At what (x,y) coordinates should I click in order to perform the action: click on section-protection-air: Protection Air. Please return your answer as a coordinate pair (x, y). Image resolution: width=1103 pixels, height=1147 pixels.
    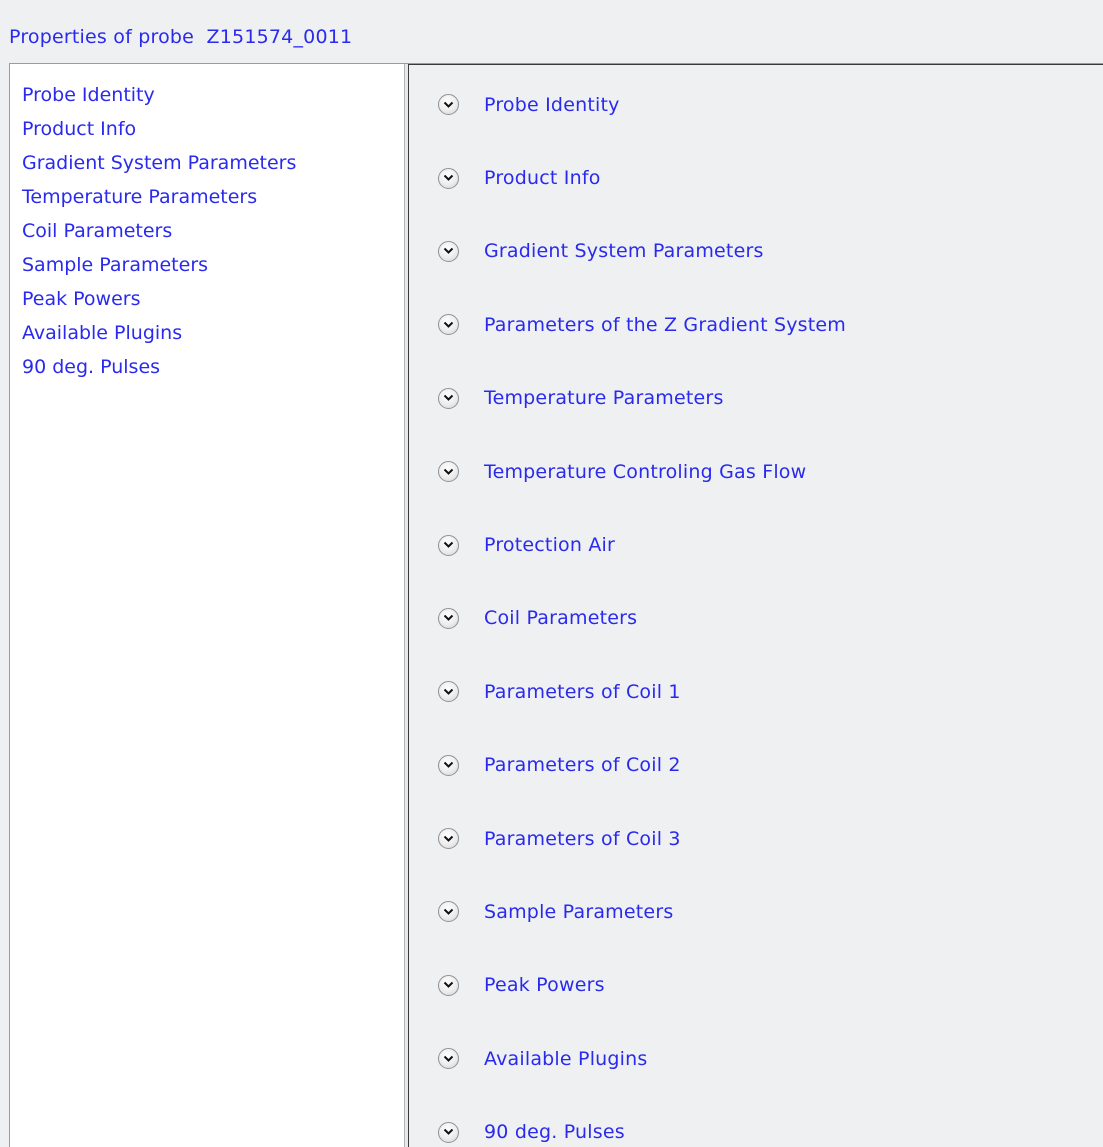
    Looking at the image, I should click on (756, 544).